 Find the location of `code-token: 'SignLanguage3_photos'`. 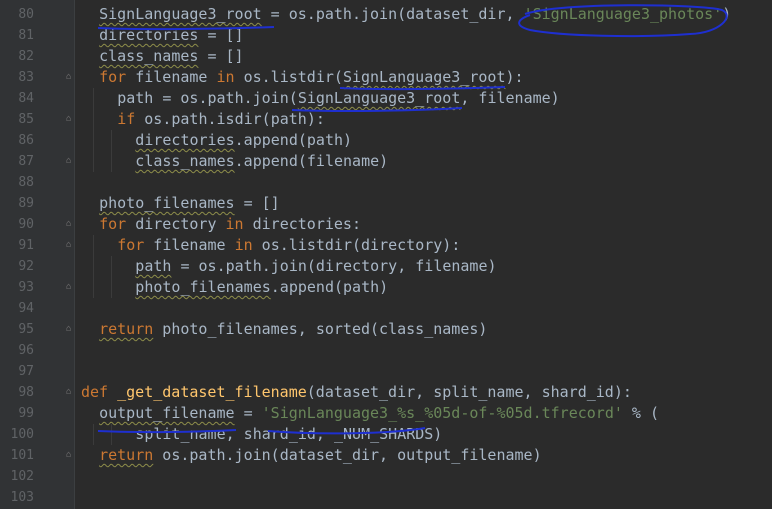

code-token: 'SignLanguage3_photos' is located at coordinates (623, 14).